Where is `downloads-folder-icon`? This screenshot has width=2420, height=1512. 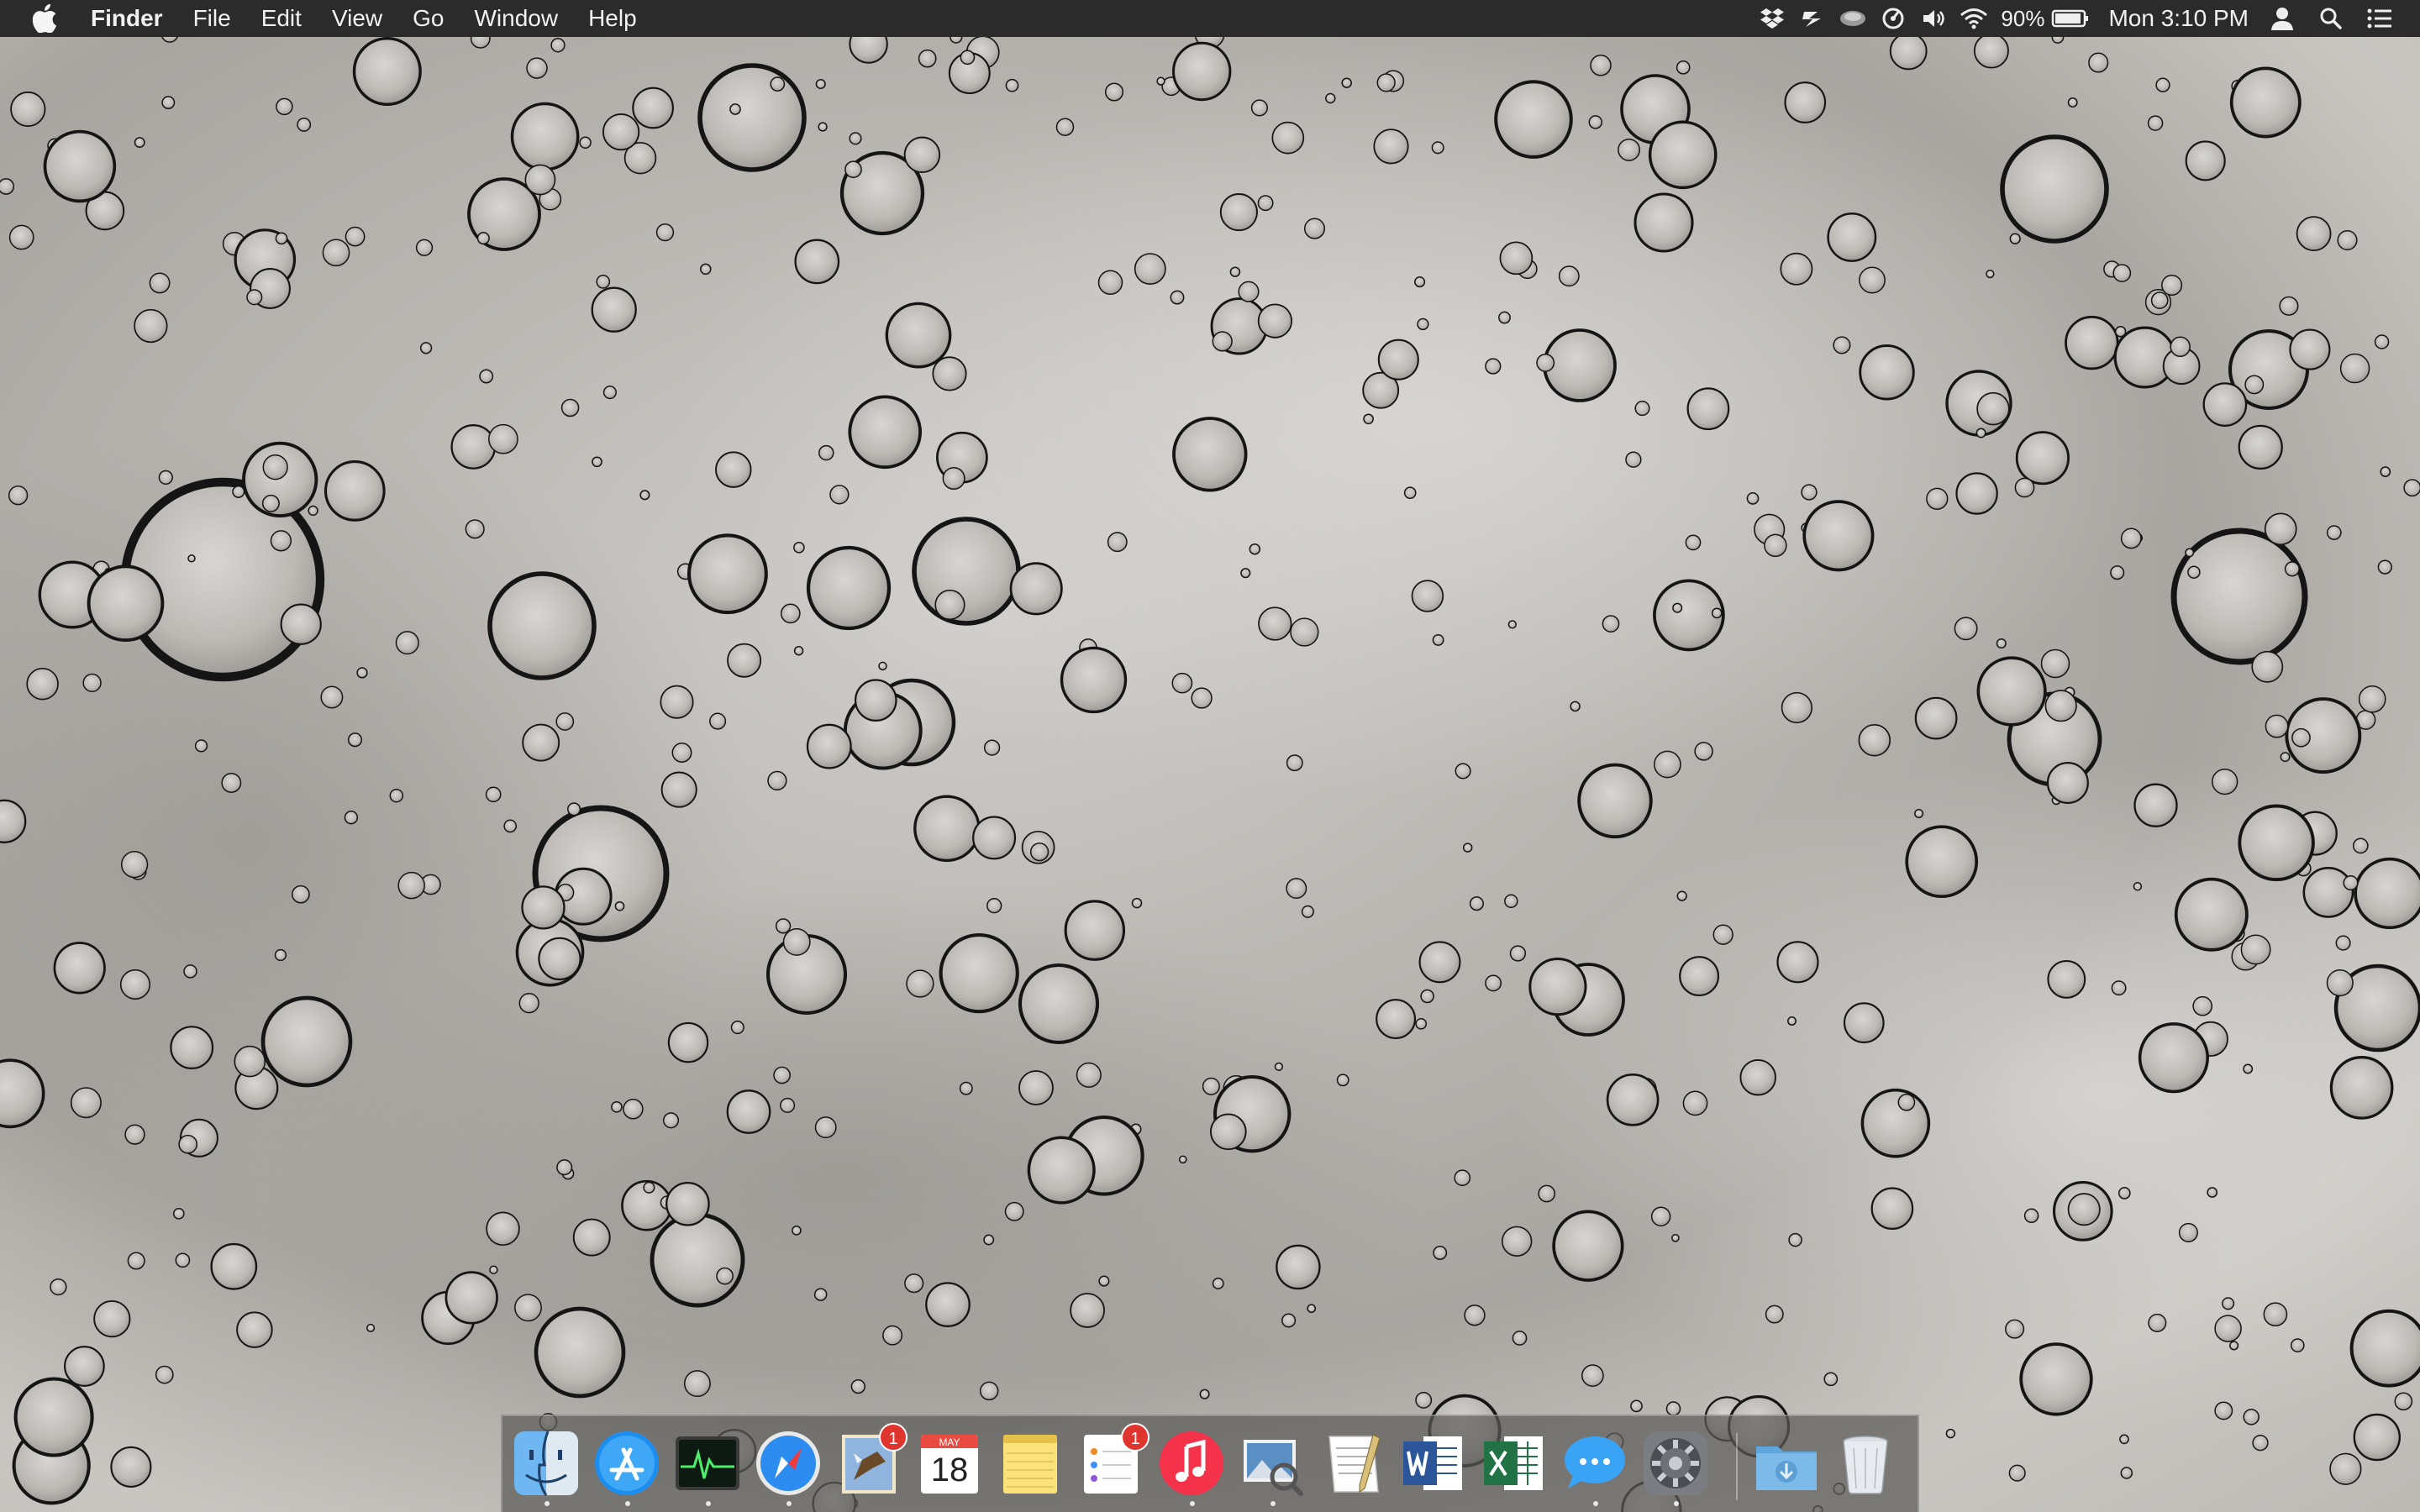
downloads-folder-icon is located at coordinates (1787, 1468).